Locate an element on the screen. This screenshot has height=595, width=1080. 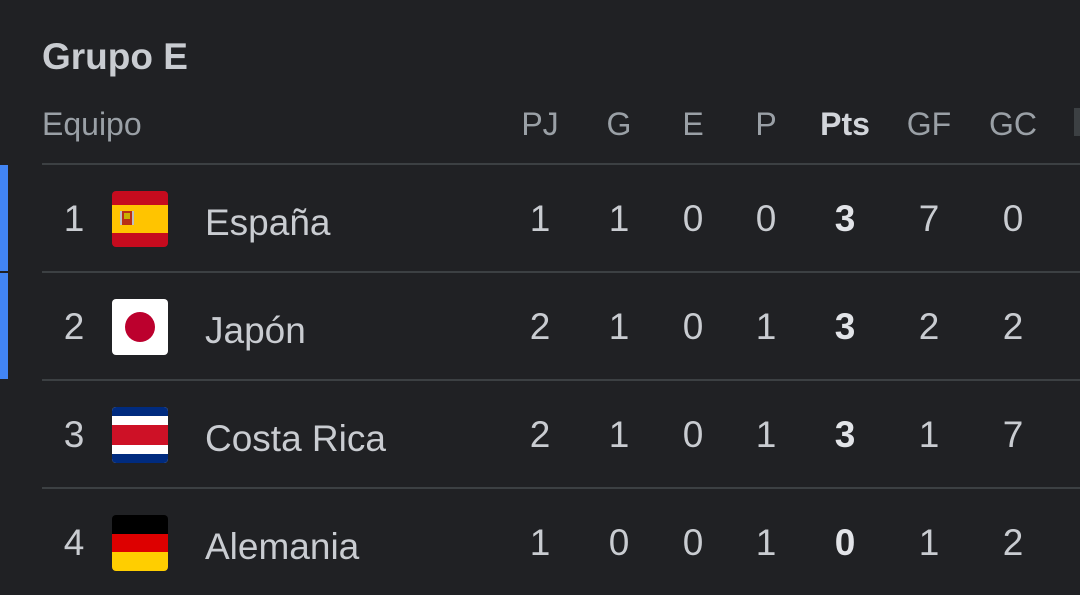
cell-pts: 0 is located at coordinates (845, 542).